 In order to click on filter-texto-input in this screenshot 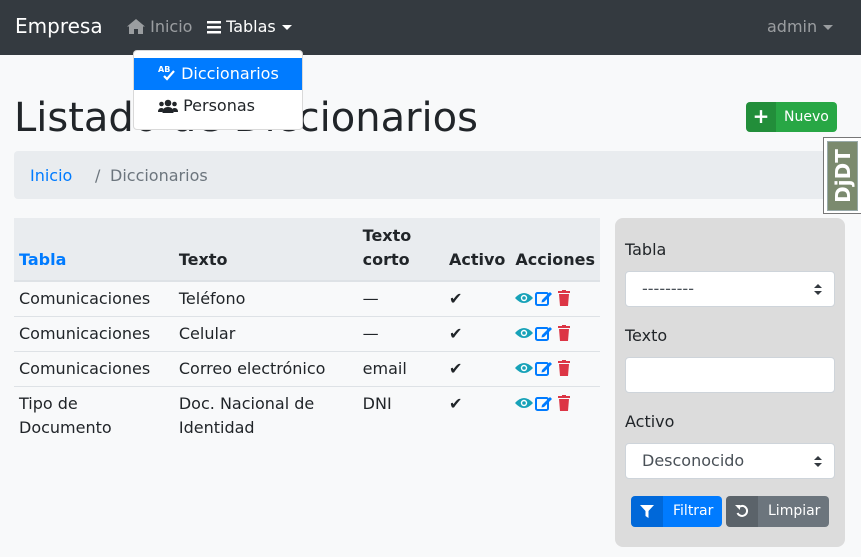, I will do `click(730, 375)`.